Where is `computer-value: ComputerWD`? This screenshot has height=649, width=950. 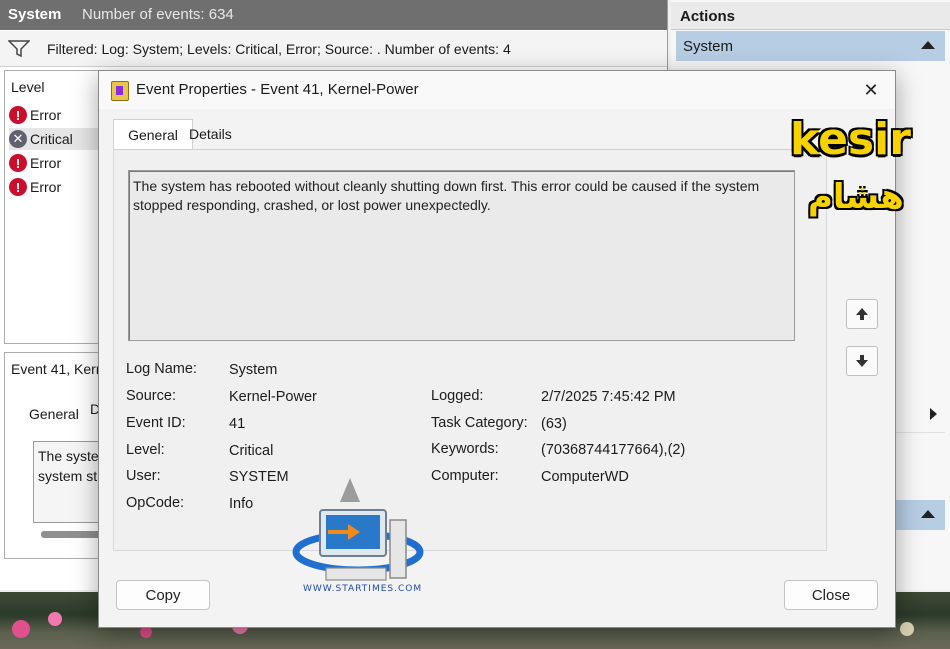 computer-value: ComputerWD is located at coordinates (585, 477).